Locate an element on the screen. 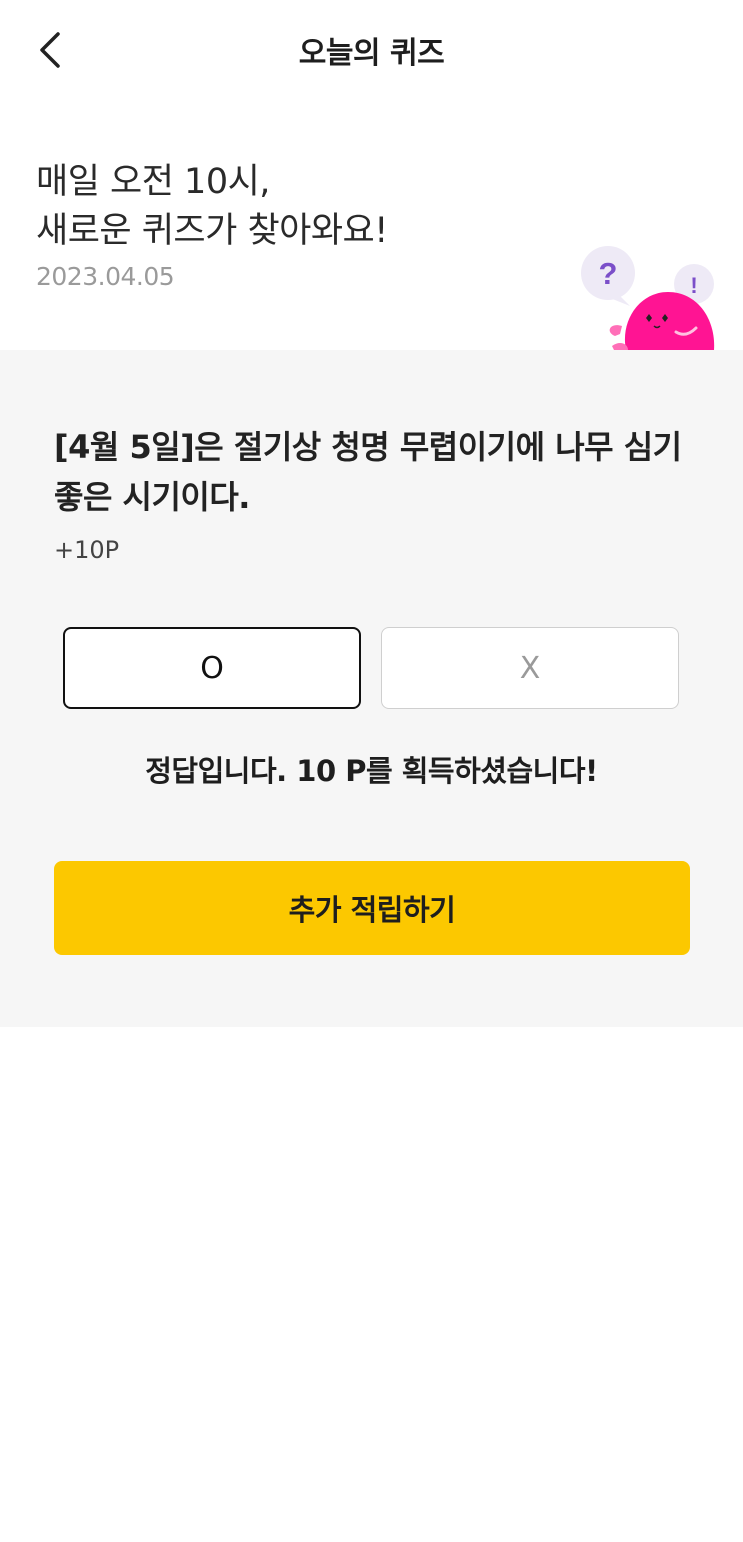 This screenshot has height=1542, width=743. page-title: 오늘의 퀴즈 is located at coordinates (371, 53).